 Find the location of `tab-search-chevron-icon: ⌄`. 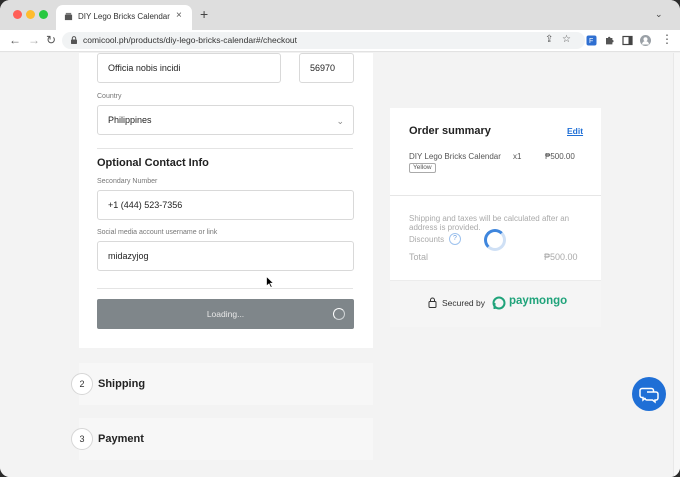

tab-search-chevron-icon: ⌄ is located at coordinates (659, 14).